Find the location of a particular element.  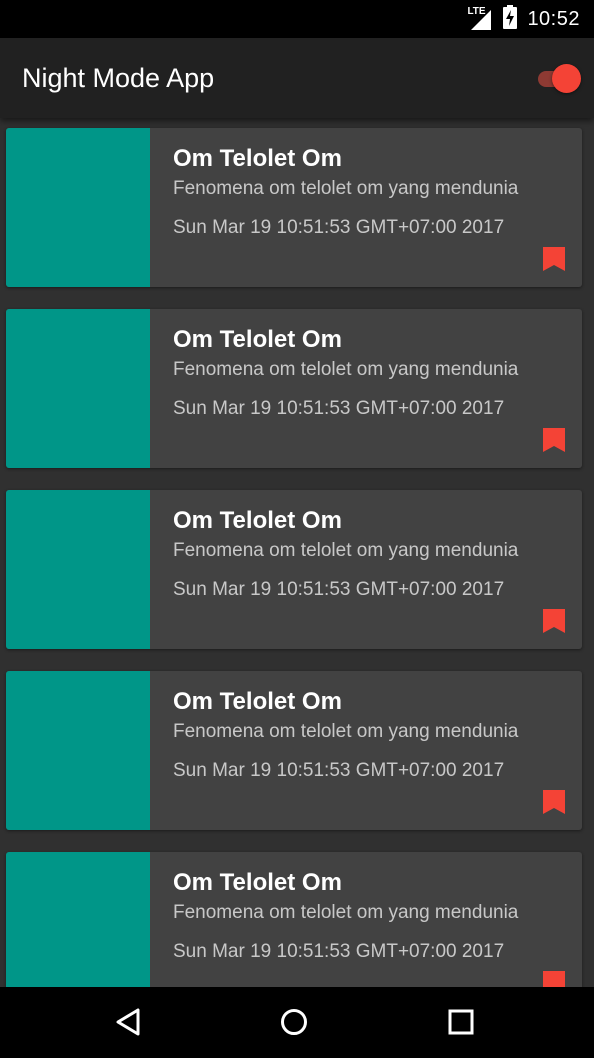

night-mode-toggle is located at coordinates (559, 78).